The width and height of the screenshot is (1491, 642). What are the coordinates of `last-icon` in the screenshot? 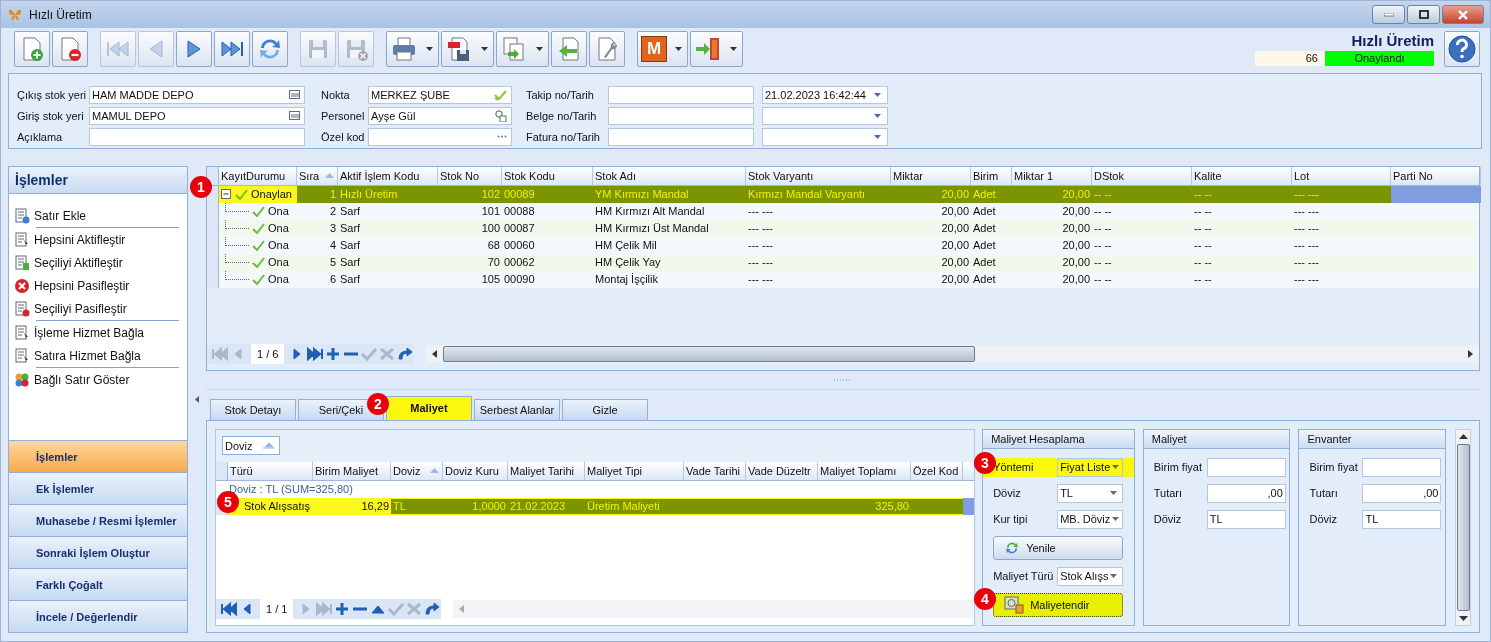 It's located at (315, 354).